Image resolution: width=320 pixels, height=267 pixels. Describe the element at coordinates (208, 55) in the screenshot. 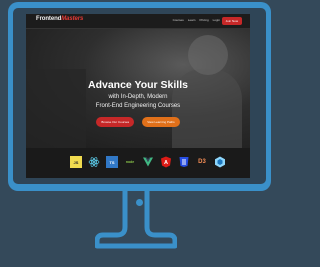

I see `hero-person-head` at that location.